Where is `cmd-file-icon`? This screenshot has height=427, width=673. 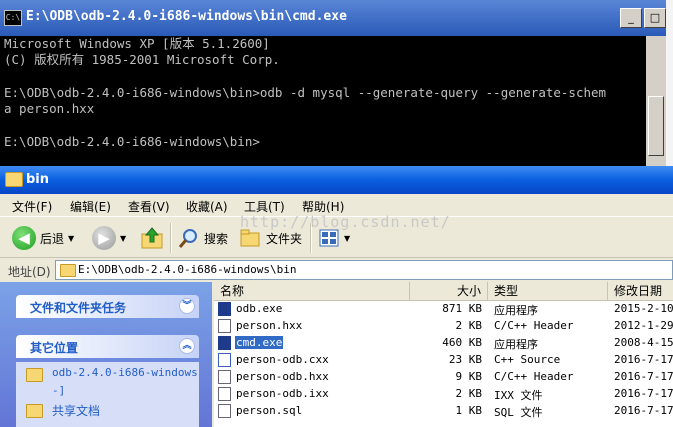
cmd-file-icon is located at coordinates (224, 343).